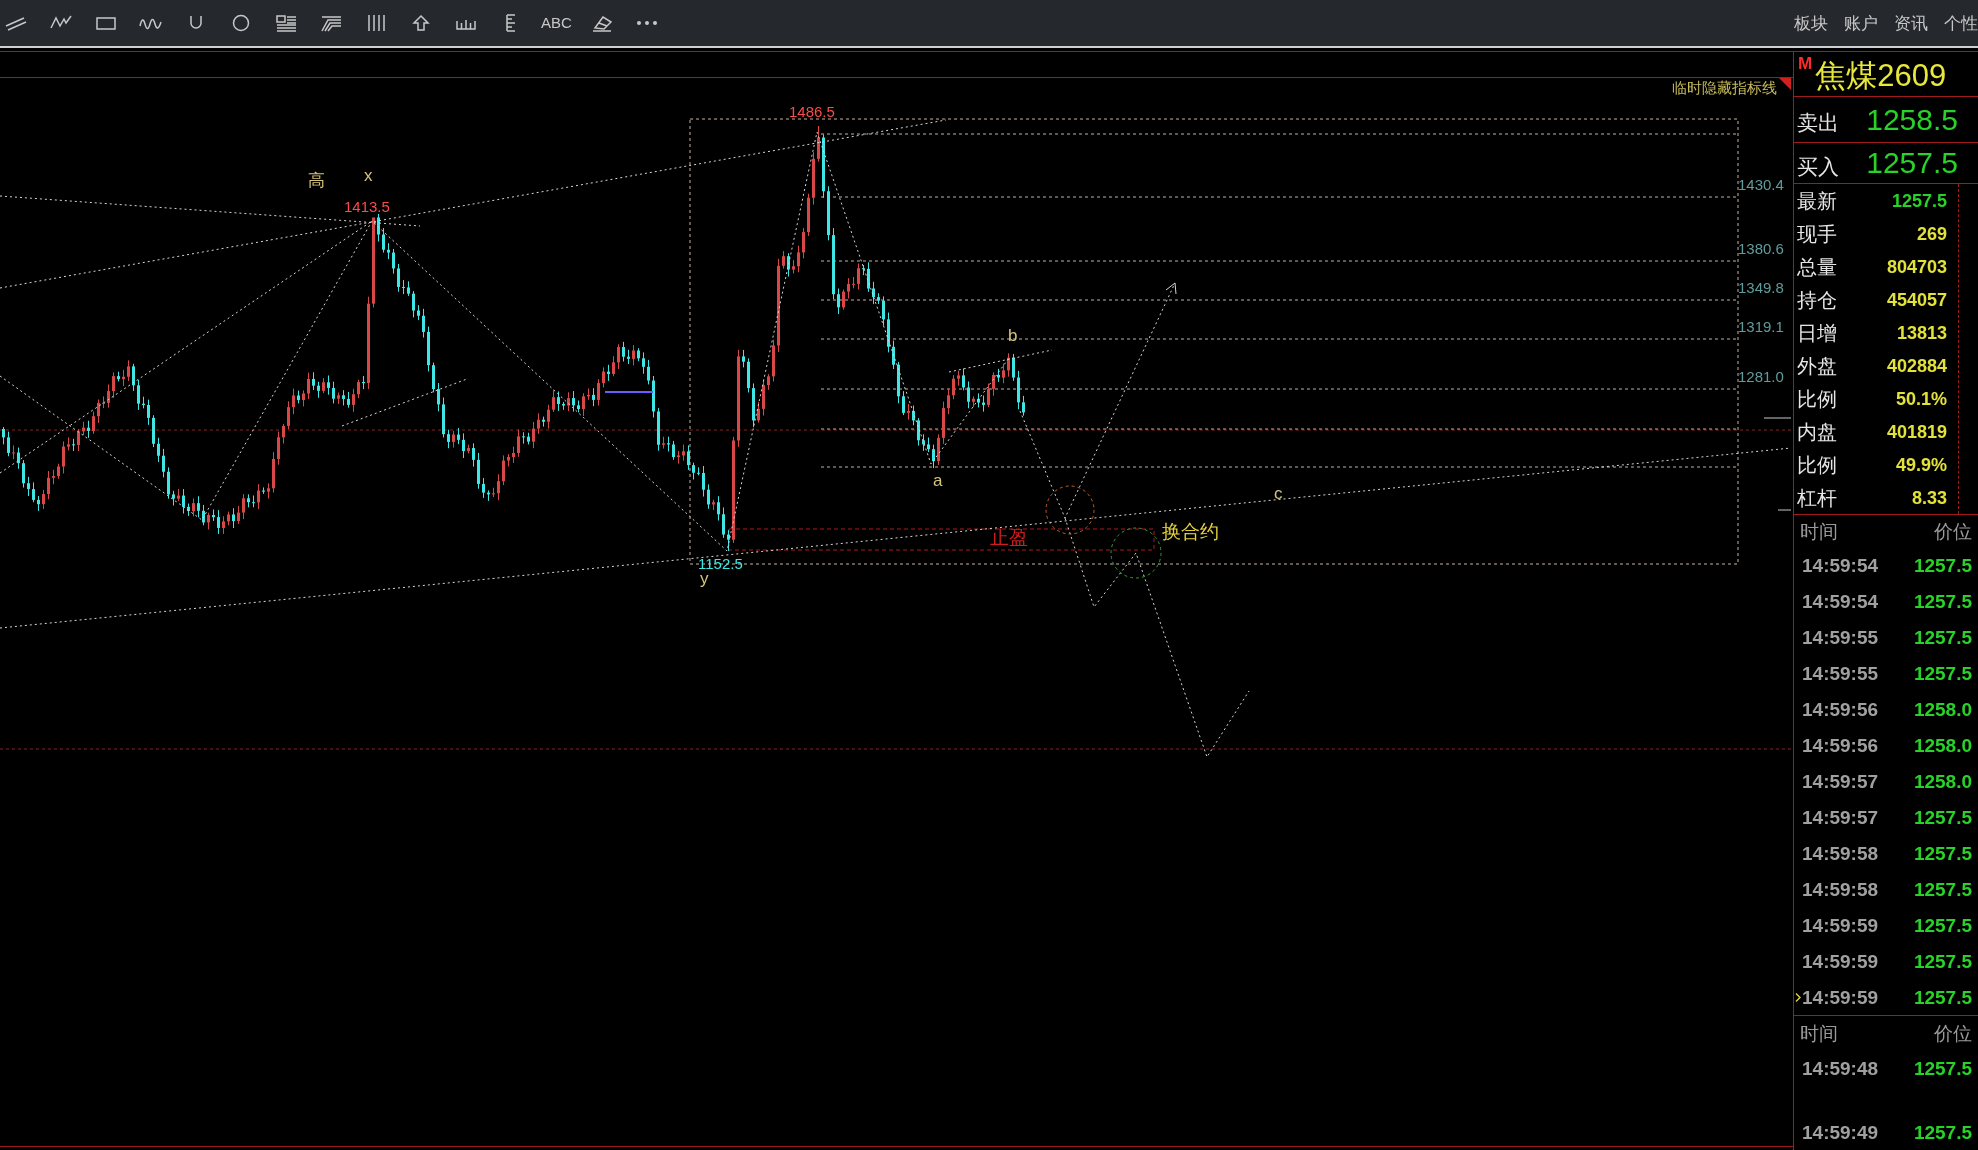 The height and width of the screenshot is (1150, 1978). Describe the element at coordinates (1961, 23) in the screenshot. I see `menu-item: 个性` at that location.